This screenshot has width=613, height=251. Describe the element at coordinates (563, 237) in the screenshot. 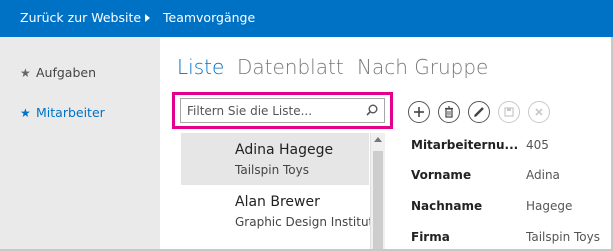

I see `field-value-firma: Tailspin Toys` at that location.